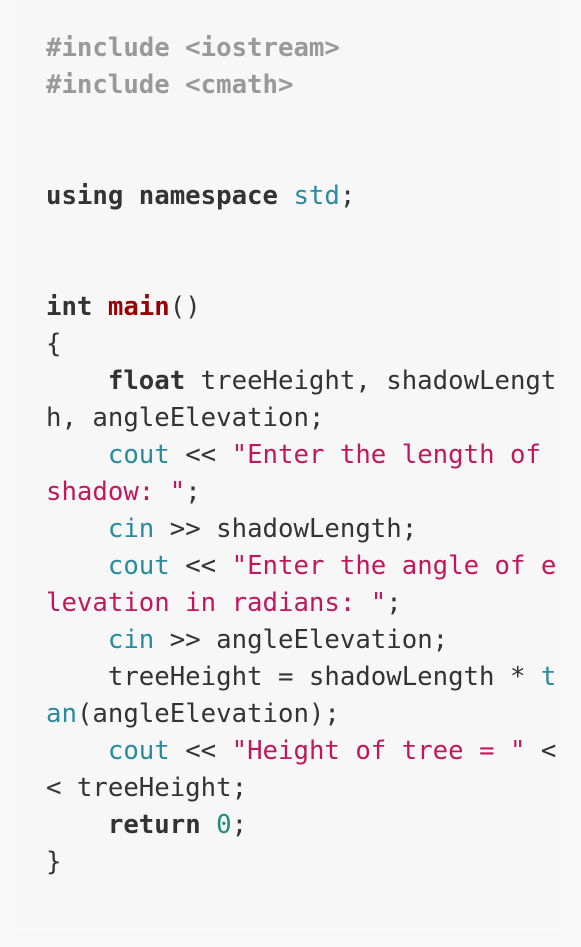 The width and height of the screenshot is (581, 947). Describe the element at coordinates (378, 751) in the screenshot. I see `string-literal-token: "Height of tree = "` at that location.